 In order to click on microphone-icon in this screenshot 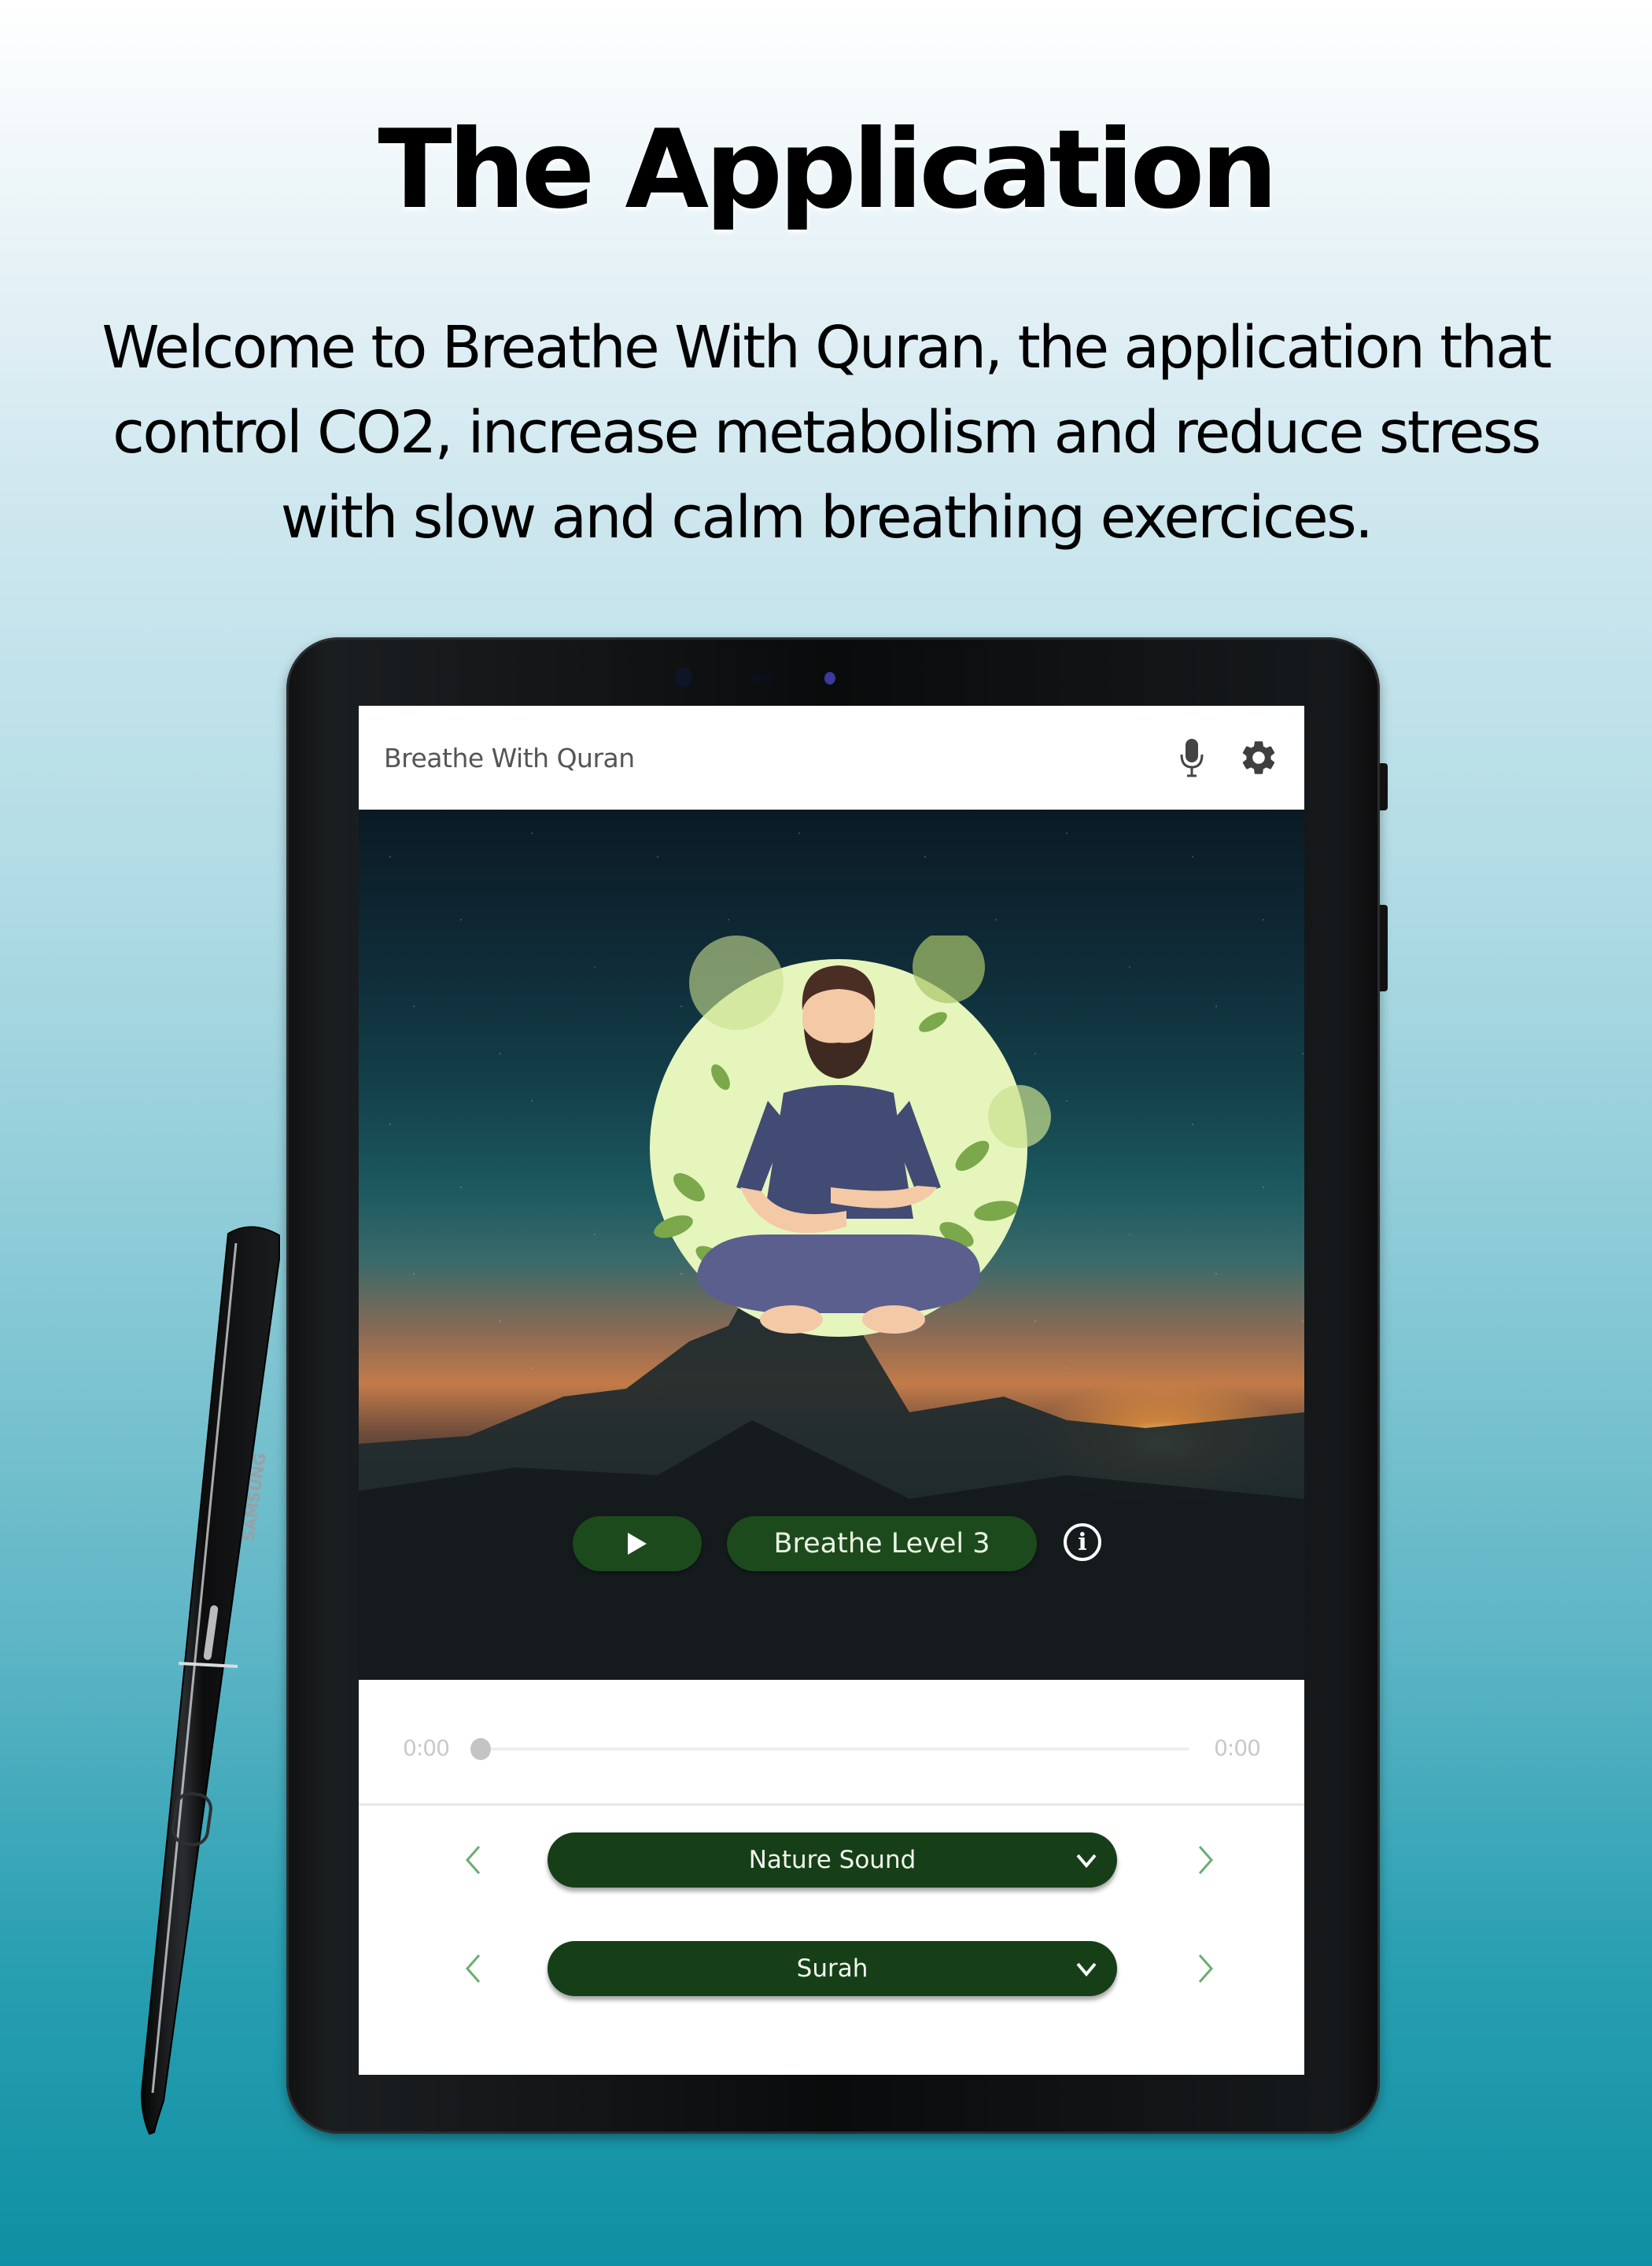, I will do `click(1191, 757)`.